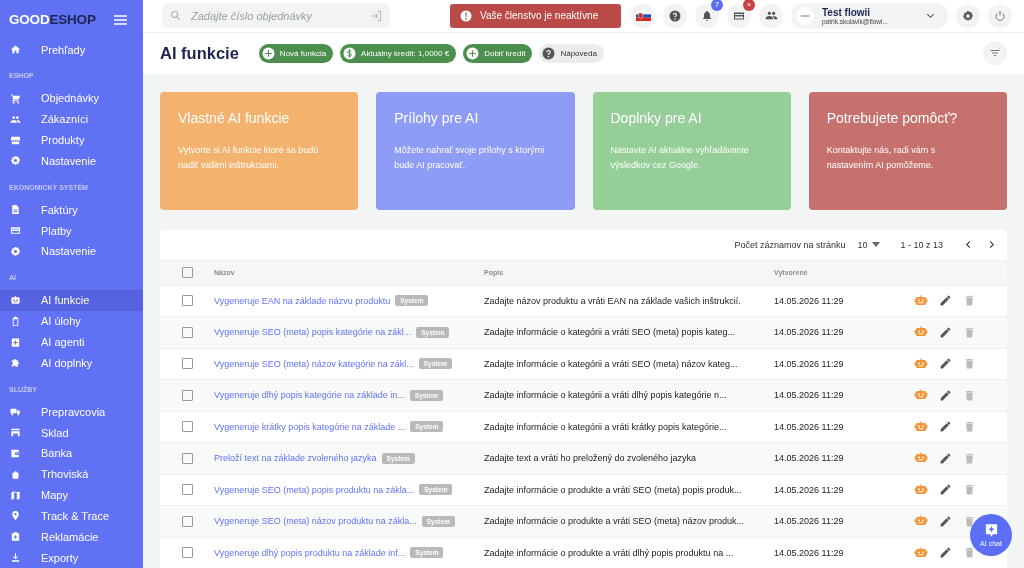 The image size is (1024, 568). I want to click on select-all-checkbox, so click(187, 272).